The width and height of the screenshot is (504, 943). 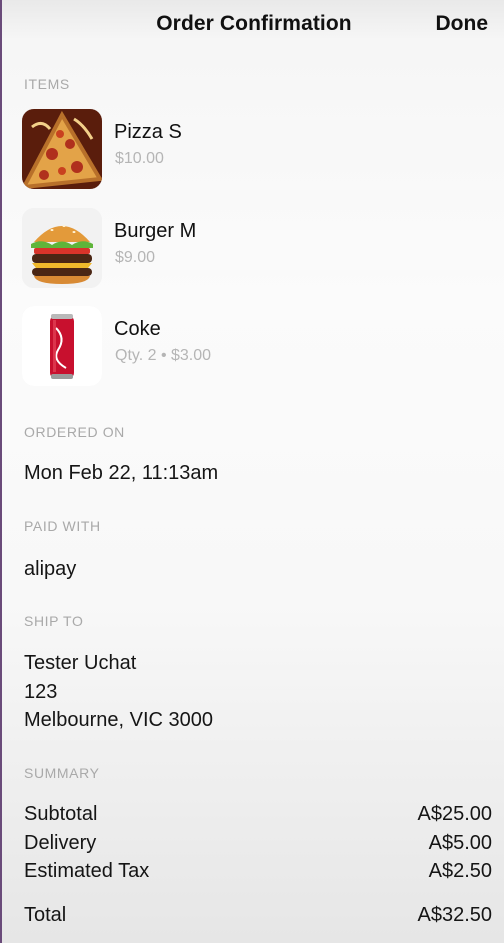 What do you see at coordinates (60, 843) in the screenshot?
I see `delivery-label: Delivery` at bounding box center [60, 843].